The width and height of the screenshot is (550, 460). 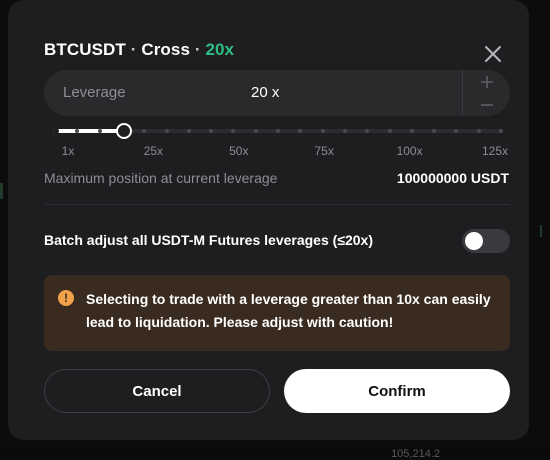 What do you see at coordinates (452, 178) in the screenshot?
I see `max-position-value: 100000000 USDT` at bounding box center [452, 178].